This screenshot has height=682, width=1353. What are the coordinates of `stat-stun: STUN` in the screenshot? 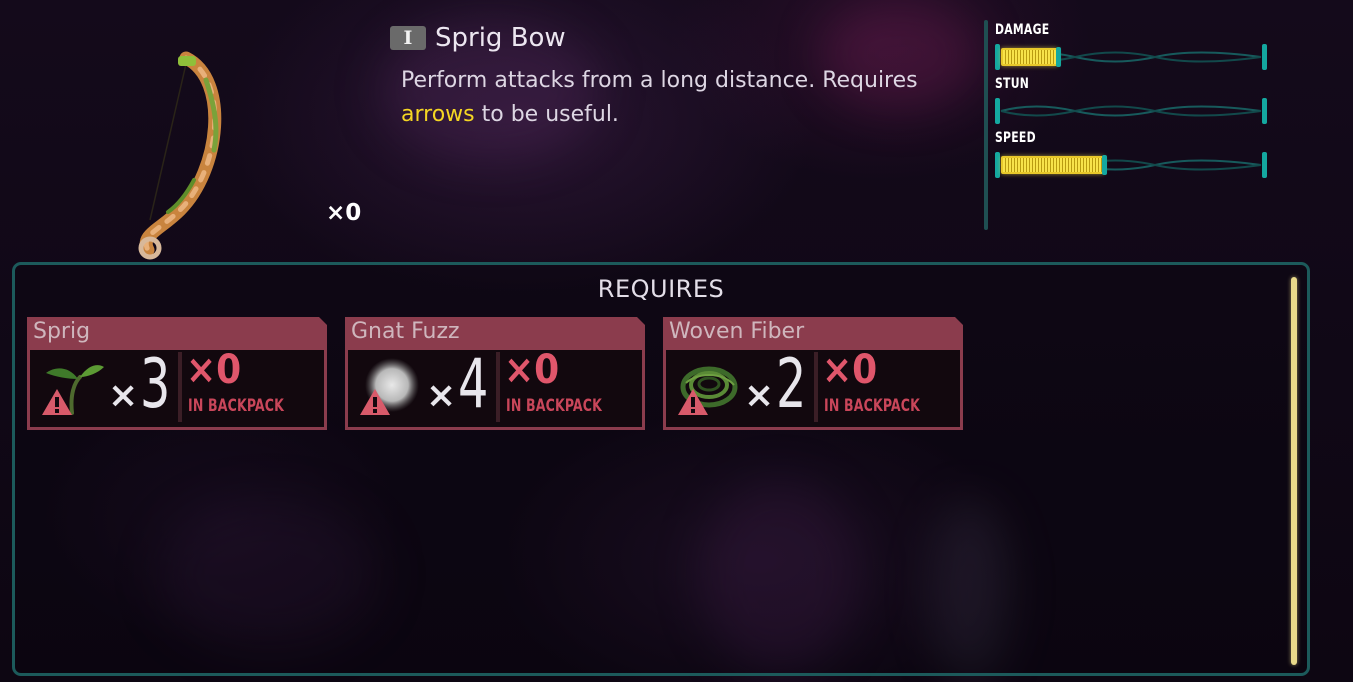 It's located at (1131, 101).